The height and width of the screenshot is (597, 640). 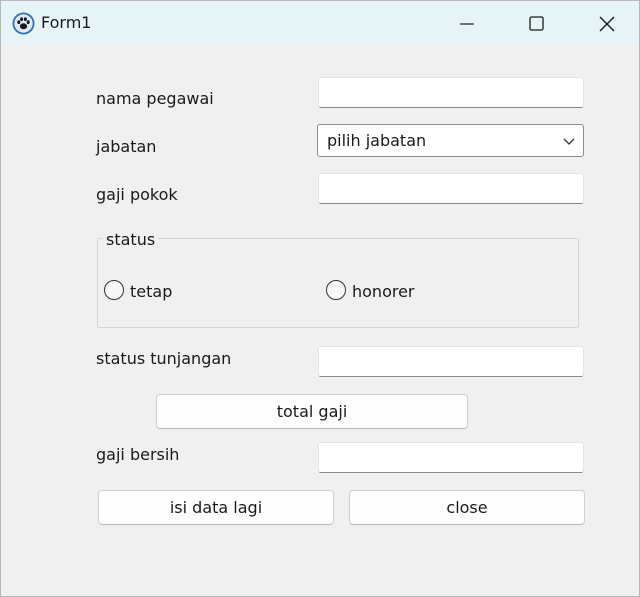 I want to click on close-button-label: close, so click(x=467, y=507).